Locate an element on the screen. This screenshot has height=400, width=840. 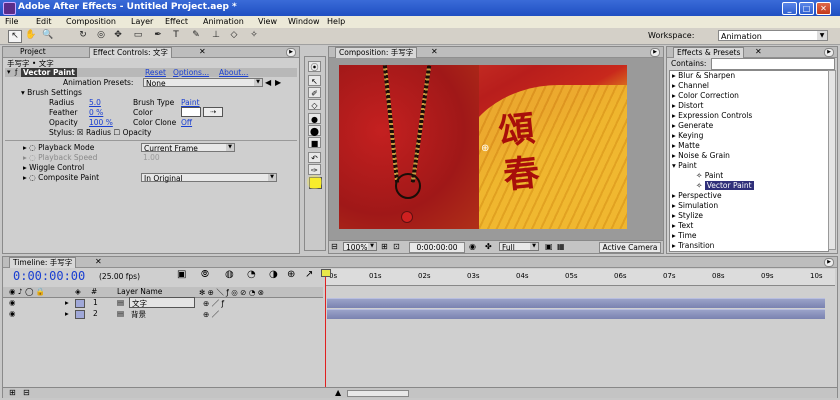
effects-category: ▸ Time is located at coordinates (684, 235).